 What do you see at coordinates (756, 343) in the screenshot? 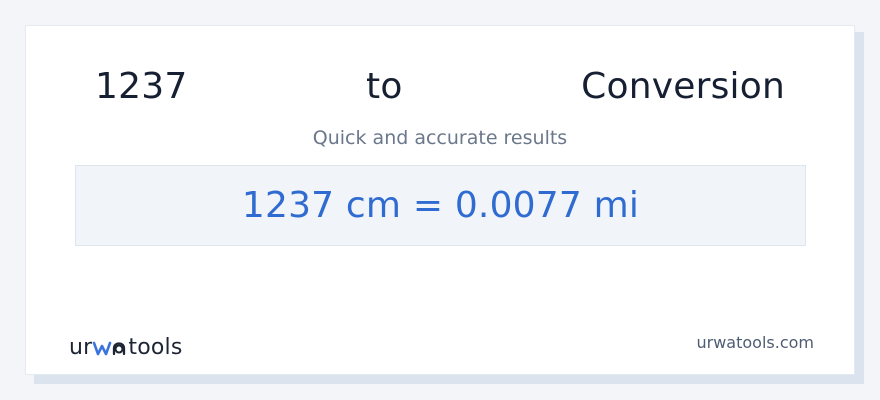
I see `site-link: urwatools.com` at bounding box center [756, 343].